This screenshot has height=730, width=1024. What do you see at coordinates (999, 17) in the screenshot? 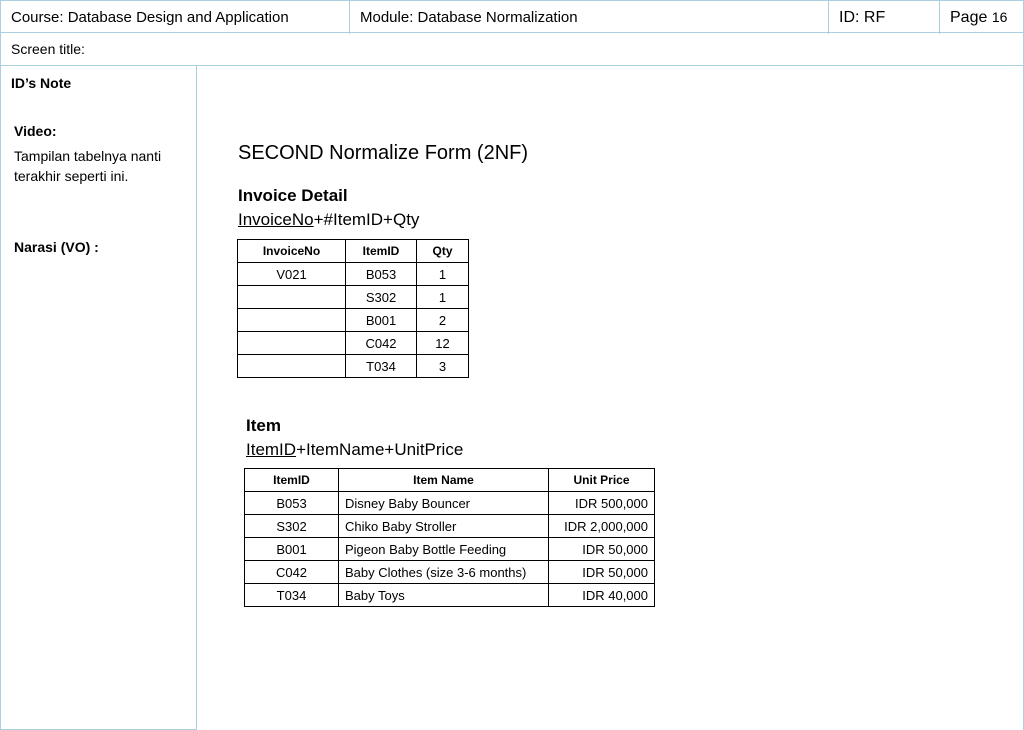
I see `page-number: 16` at bounding box center [999, 17].